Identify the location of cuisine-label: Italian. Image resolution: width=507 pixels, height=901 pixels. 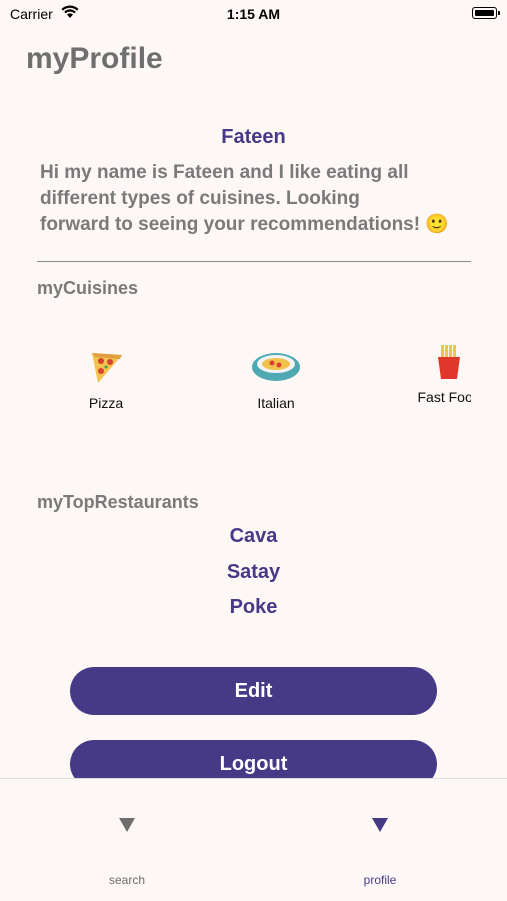
(276, 403).